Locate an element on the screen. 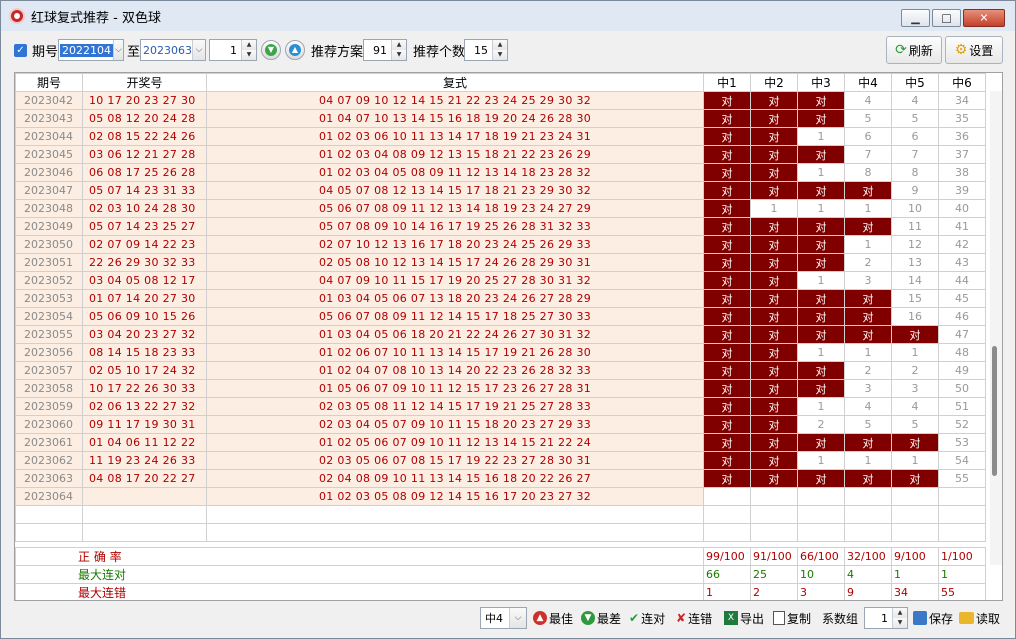 This screenshot has width=1016, height=639. column-header: 中6 is located at coordinates (962, 82).